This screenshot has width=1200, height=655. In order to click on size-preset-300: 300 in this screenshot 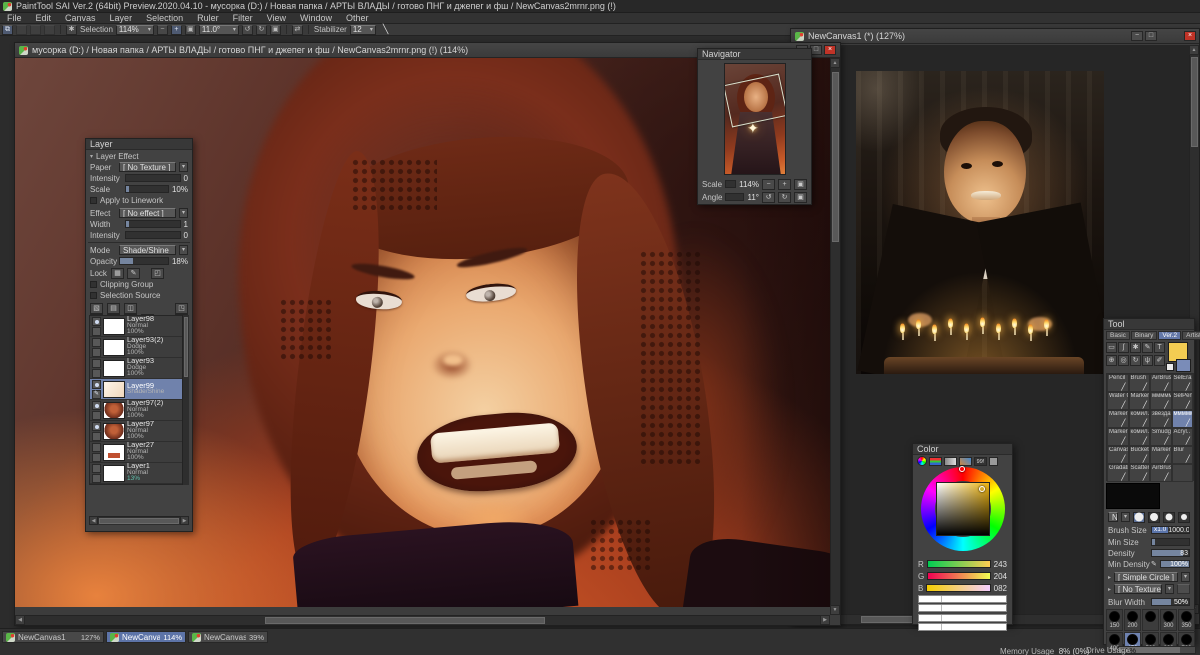, I will do `click(1168, 620)`.